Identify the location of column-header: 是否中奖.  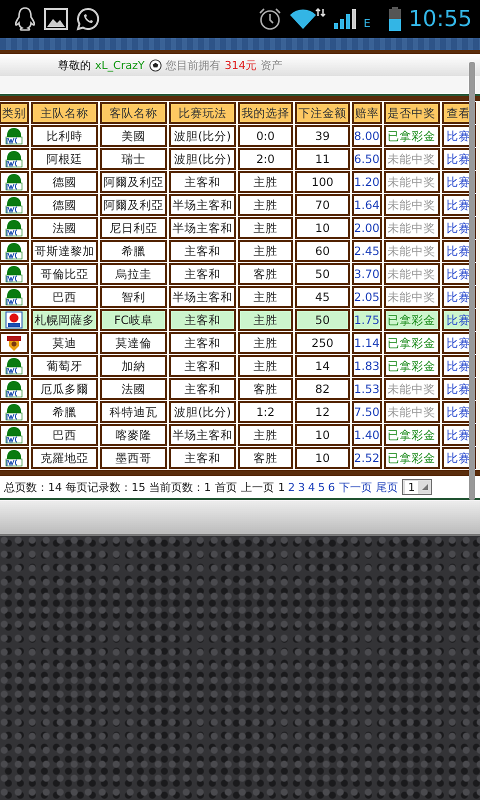
(412, 113).